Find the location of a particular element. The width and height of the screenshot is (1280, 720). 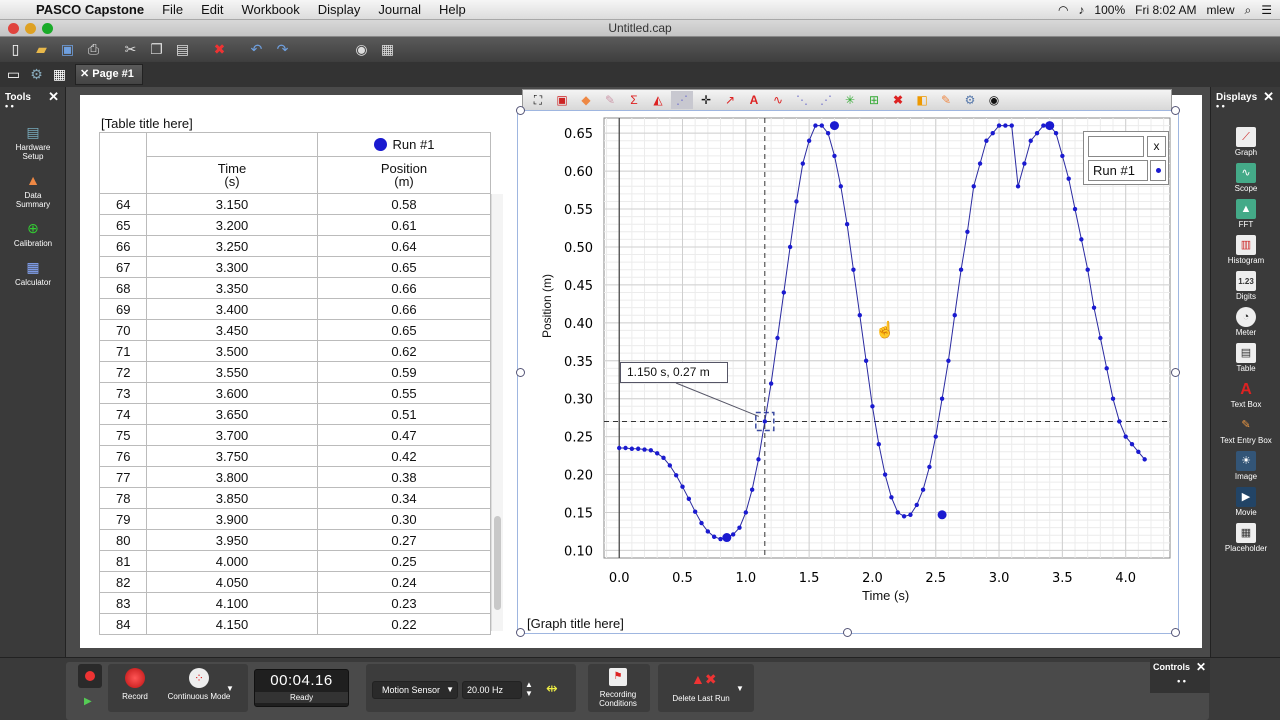

recording-status: Ready is located at coordinates (301, 697).